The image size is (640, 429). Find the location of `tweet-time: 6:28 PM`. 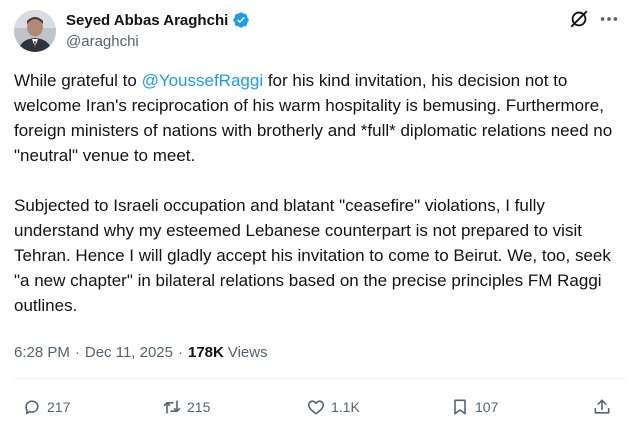

tweet-time: 6:28 PM is located at coordinates (42, 352).